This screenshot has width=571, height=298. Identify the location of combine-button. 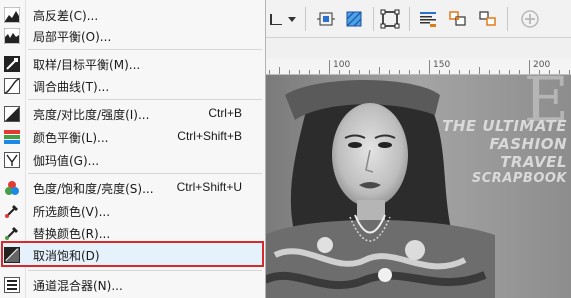
(488, 19).